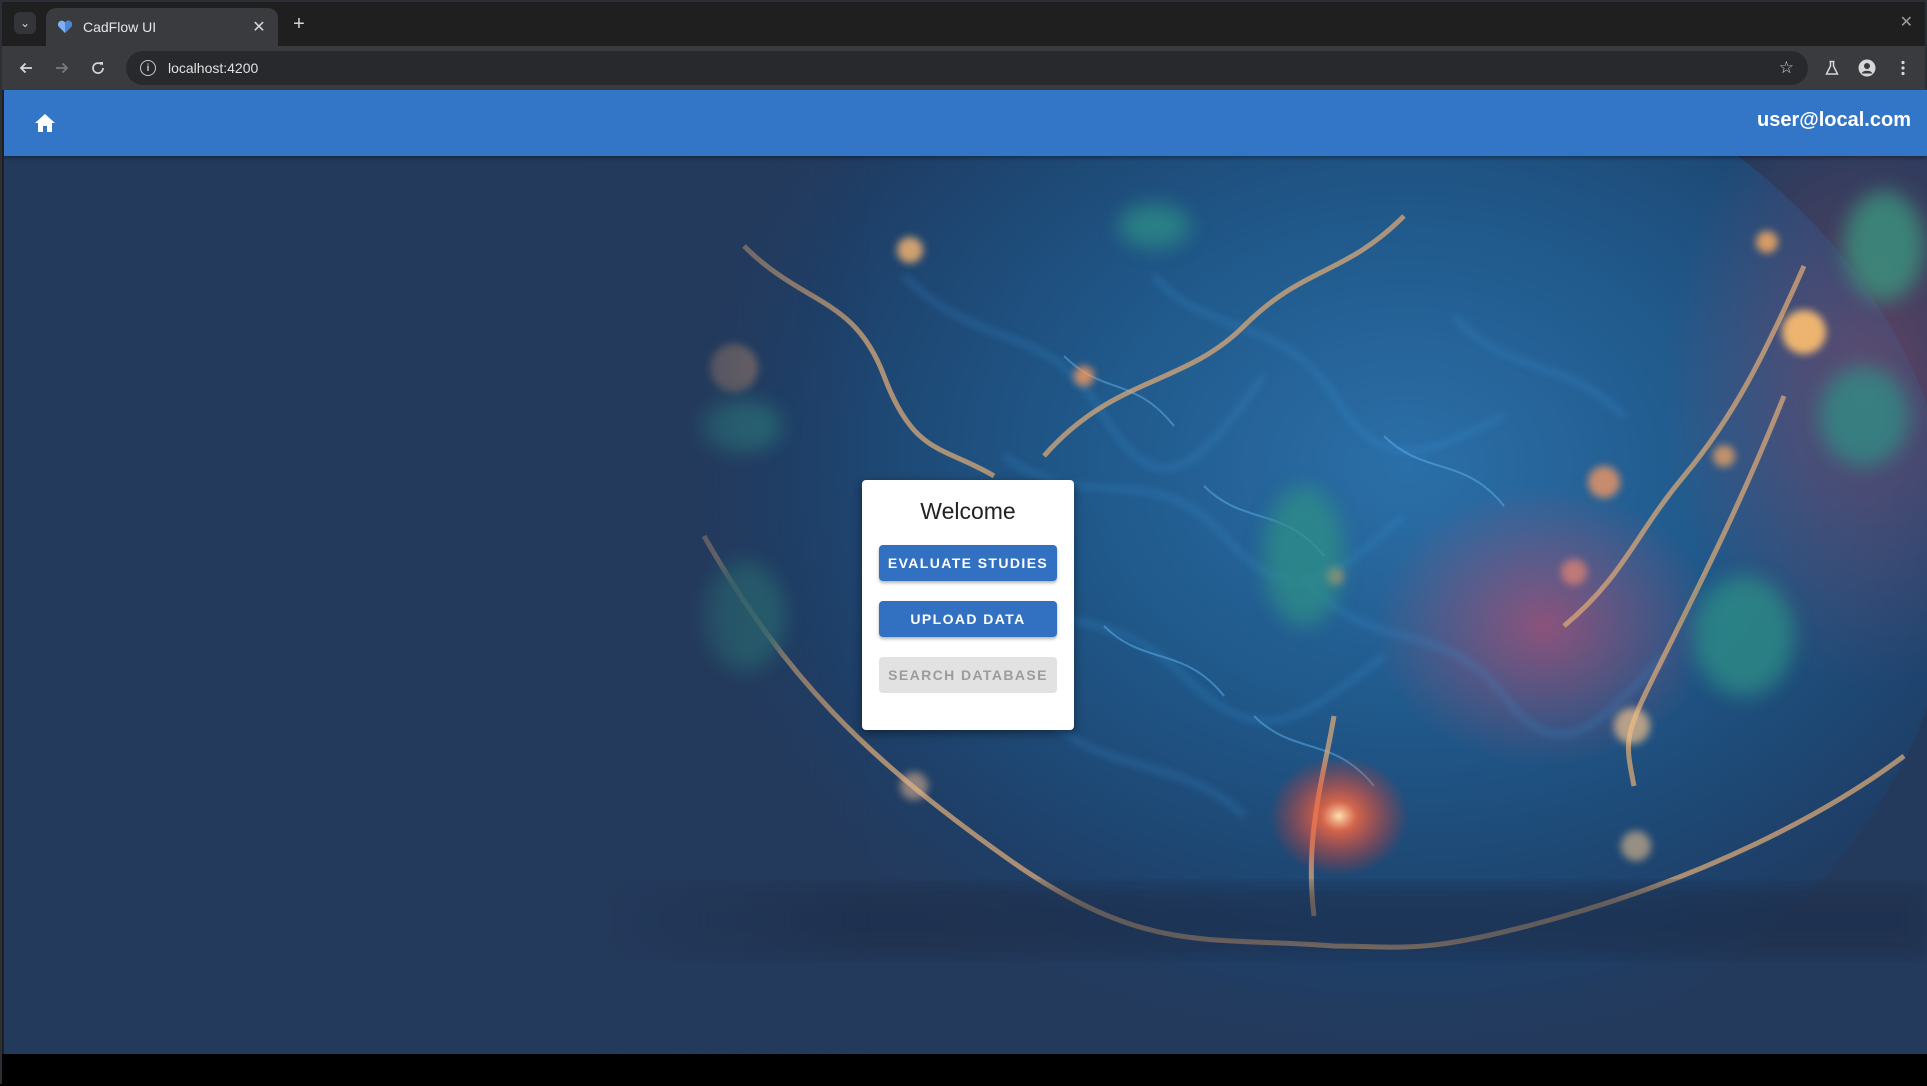  I want to click on info-icon: i, so click(148, 68).